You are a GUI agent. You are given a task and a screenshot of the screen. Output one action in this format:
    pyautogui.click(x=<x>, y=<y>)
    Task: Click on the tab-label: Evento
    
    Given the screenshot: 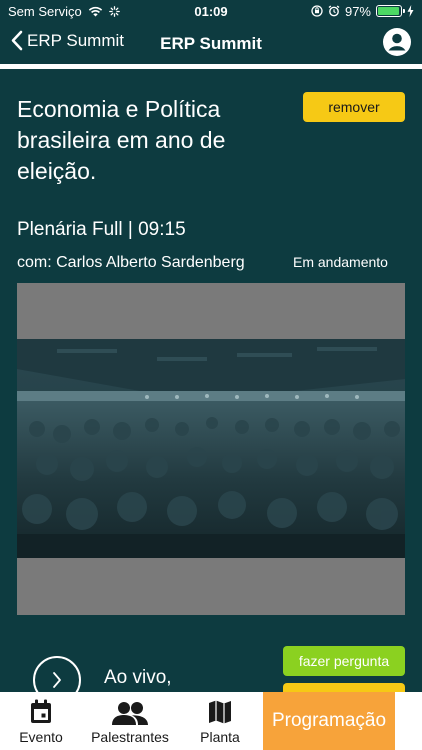 What is the action you would take?
    pyautogui.click(x=41, y=737)
    